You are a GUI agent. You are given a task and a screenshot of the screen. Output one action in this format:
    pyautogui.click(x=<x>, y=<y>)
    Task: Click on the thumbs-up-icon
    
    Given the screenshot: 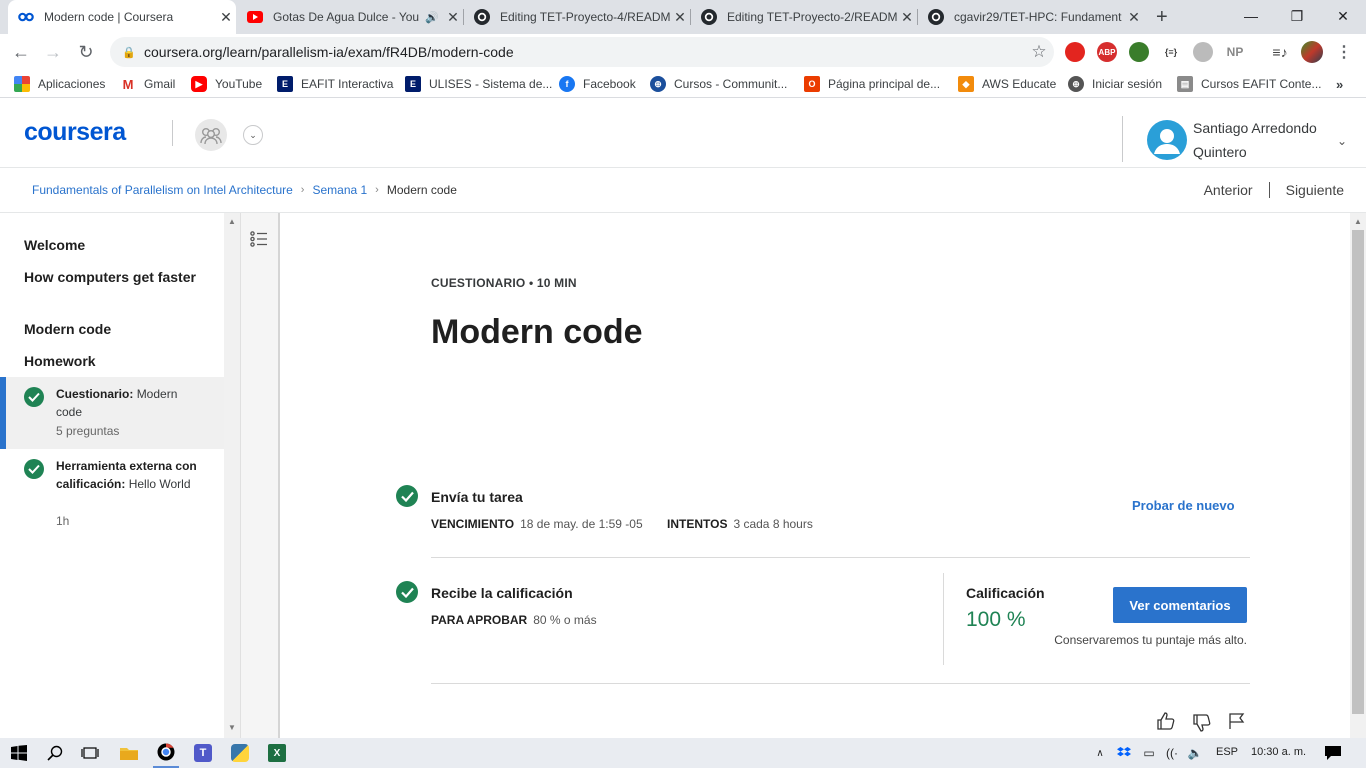 What is the action you would take?
    pyautogui.click(x=1166, y=723)
    